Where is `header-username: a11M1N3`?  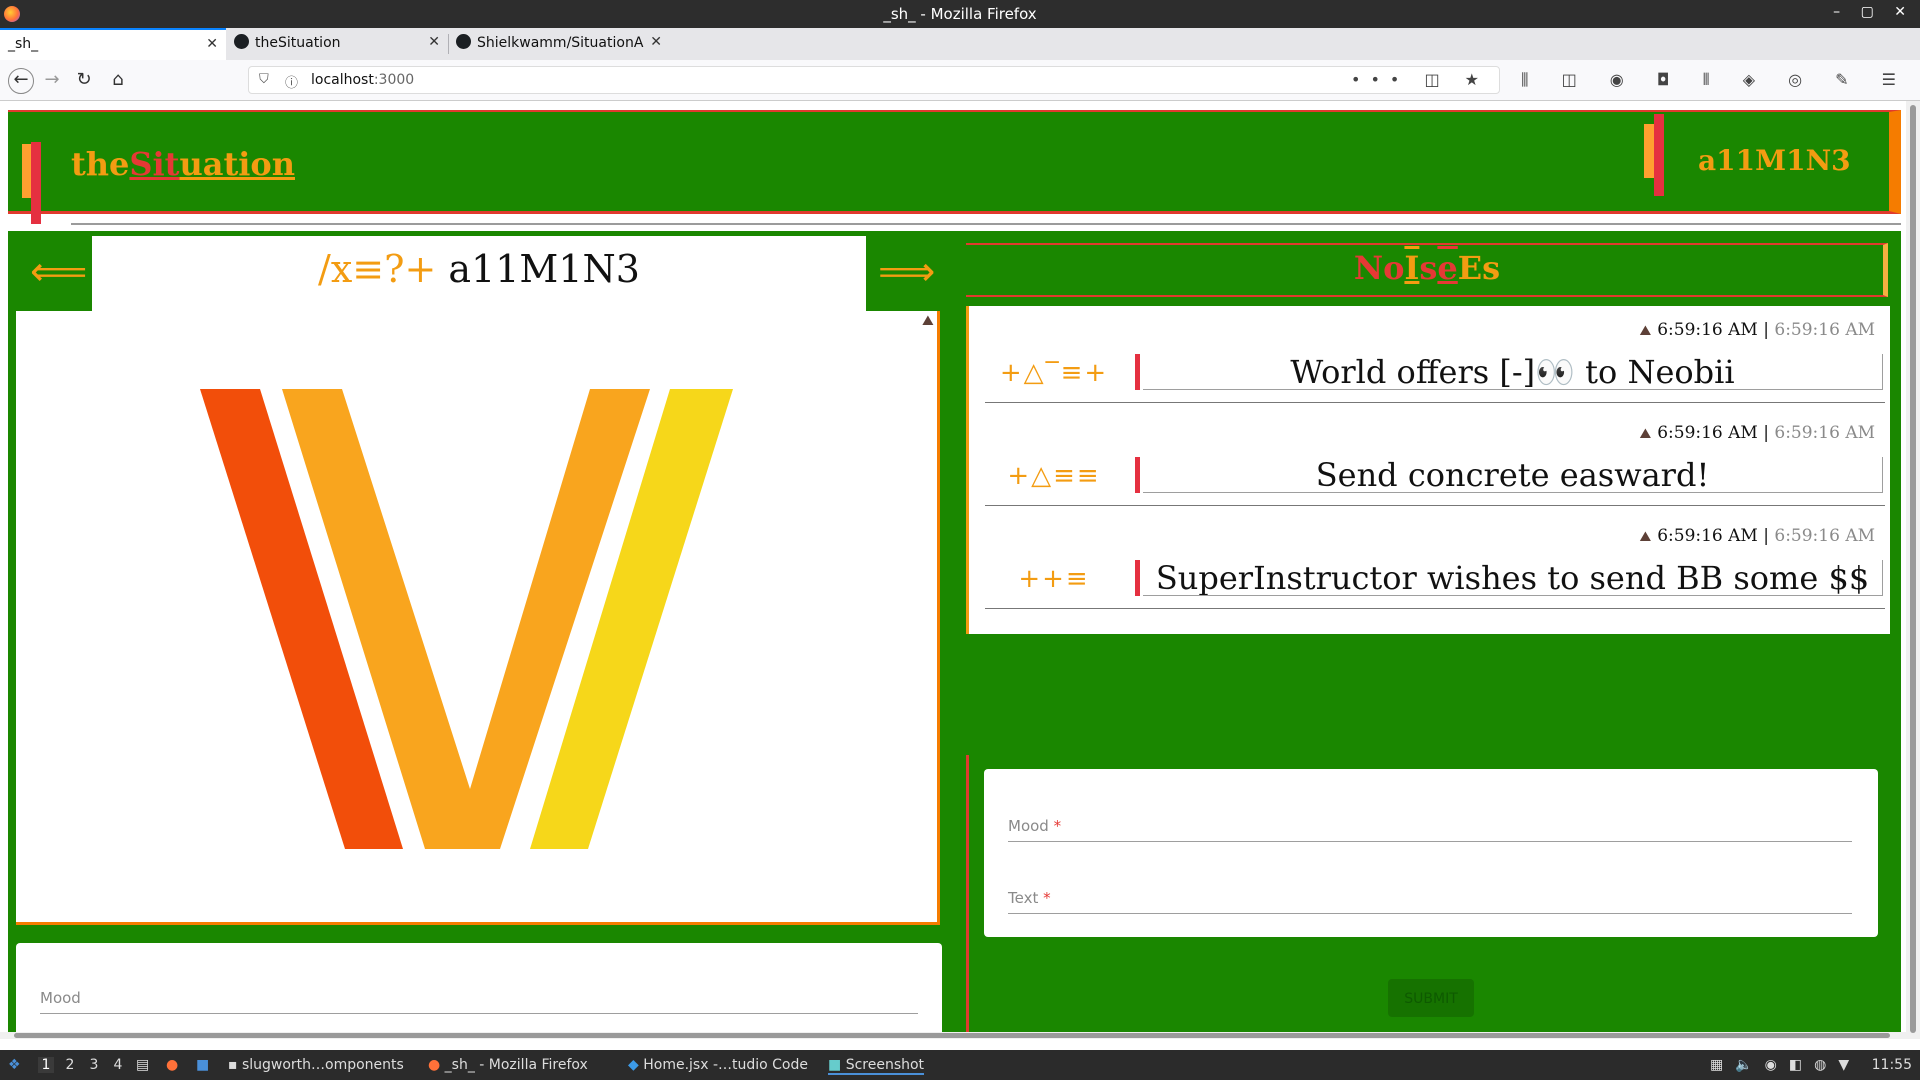
header-username: a11M1N3 is located at coordinates (1774, 160).